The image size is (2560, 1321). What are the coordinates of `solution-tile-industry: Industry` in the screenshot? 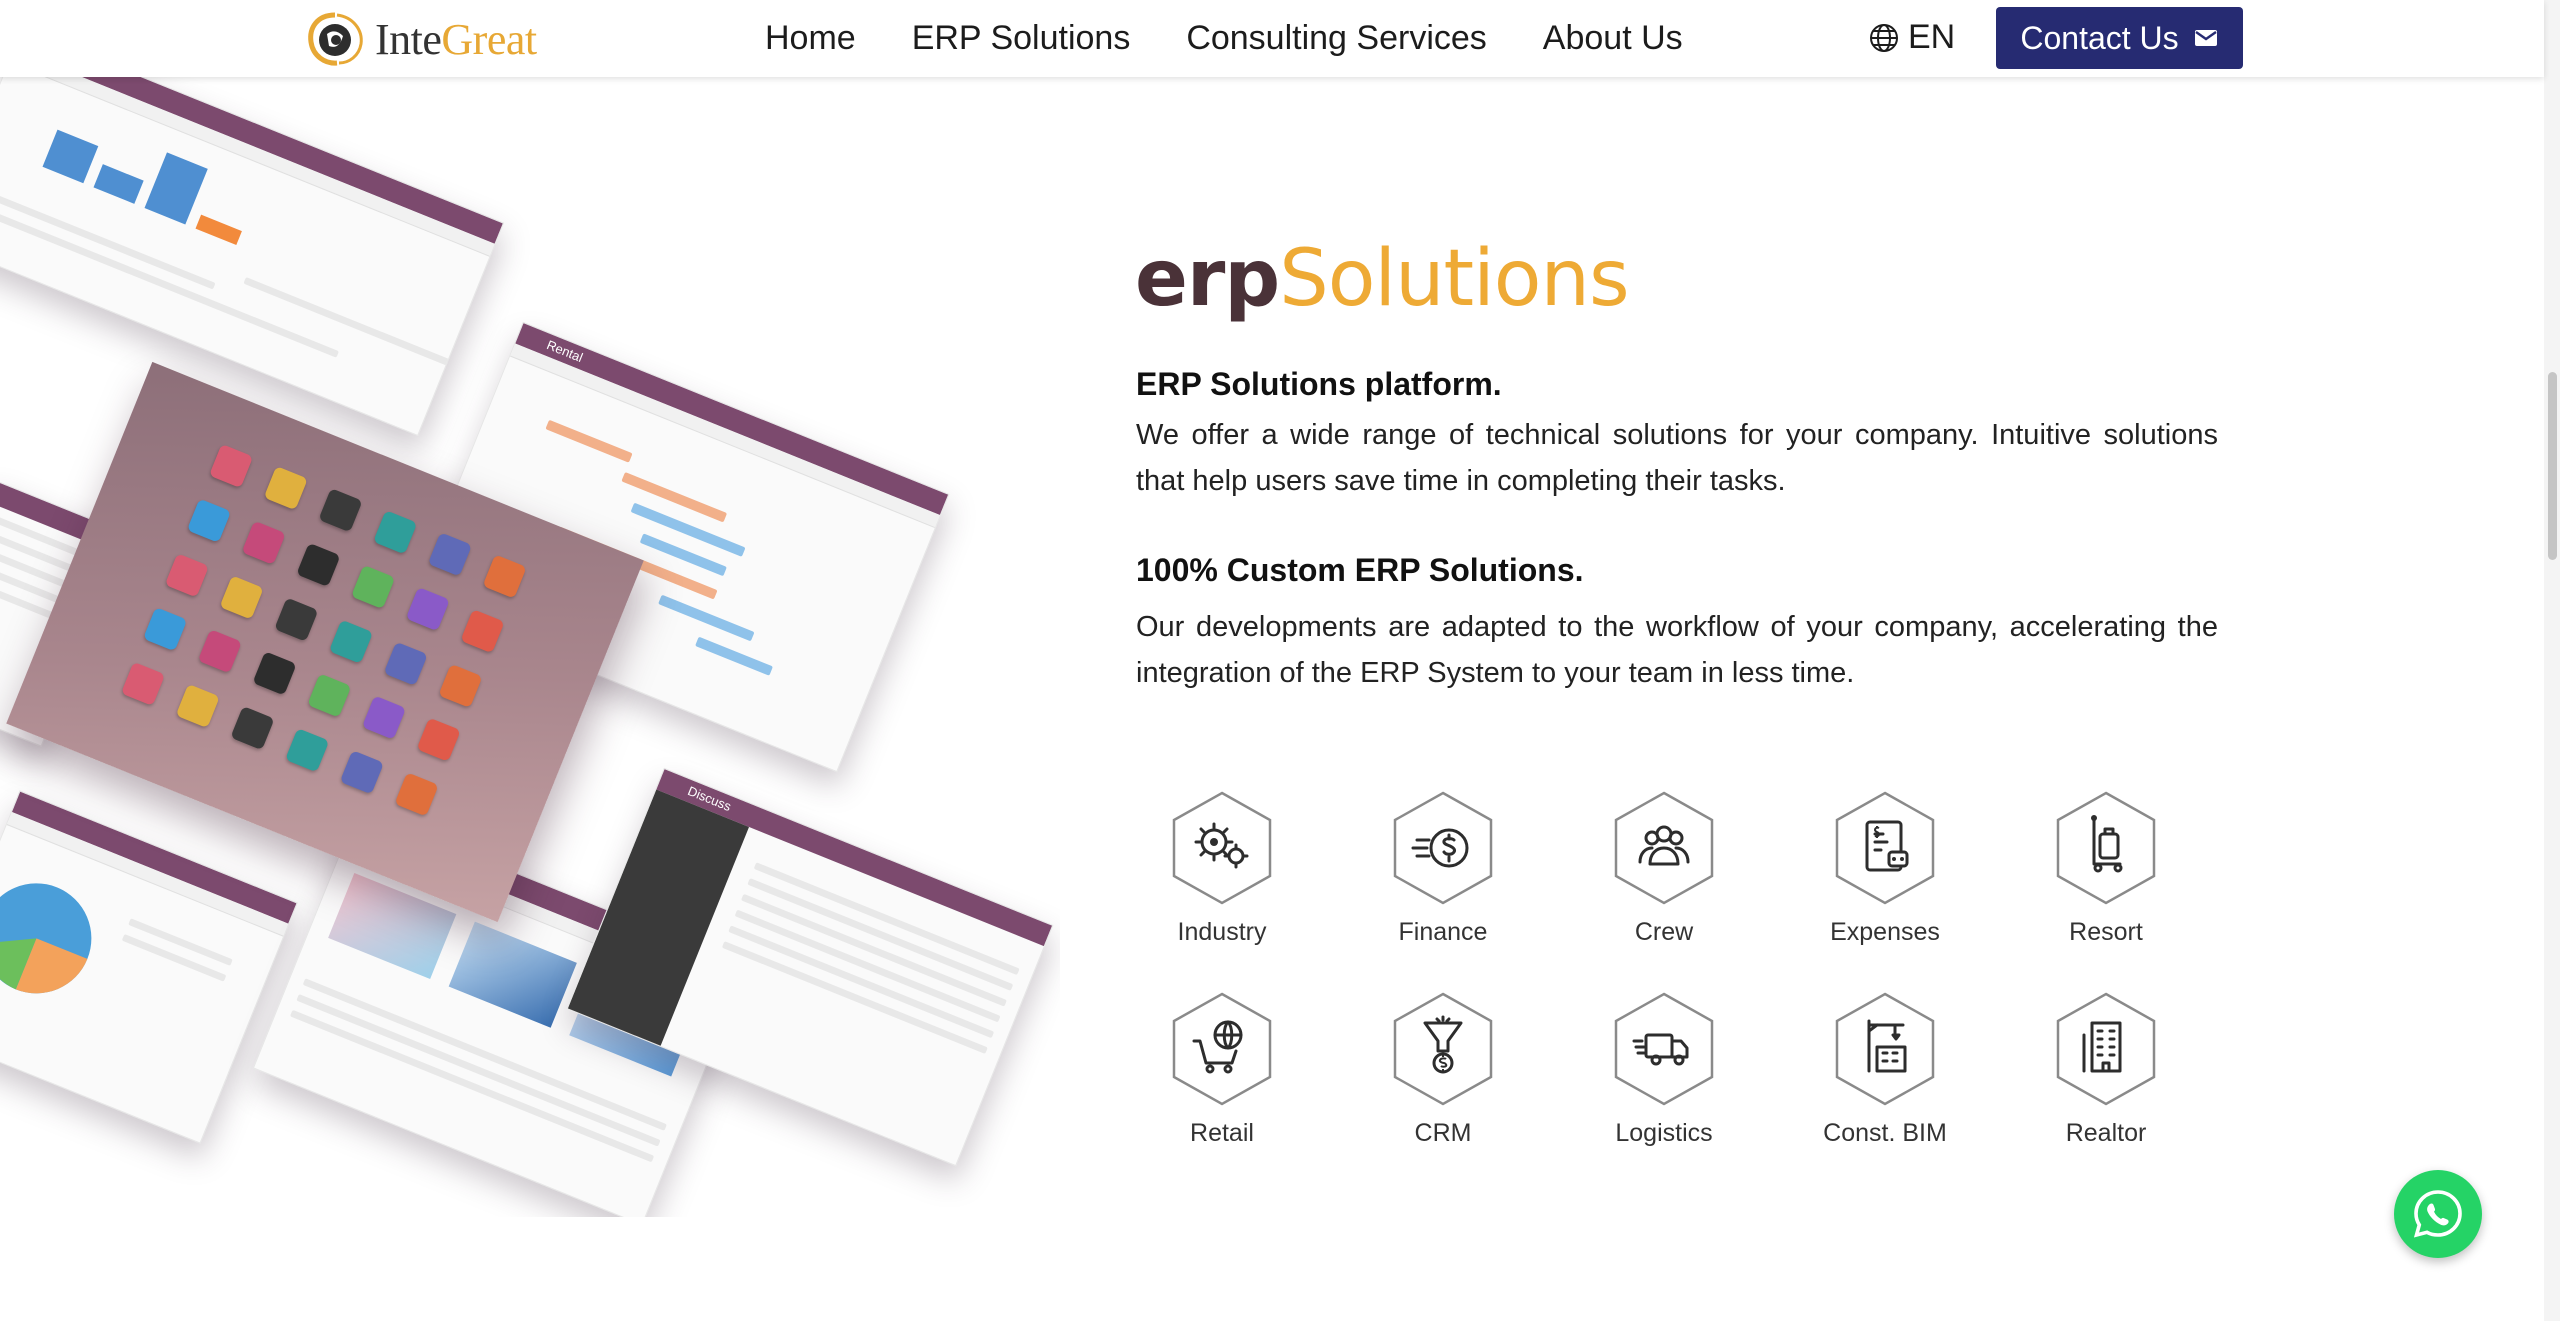 It's located at (1222, 868).